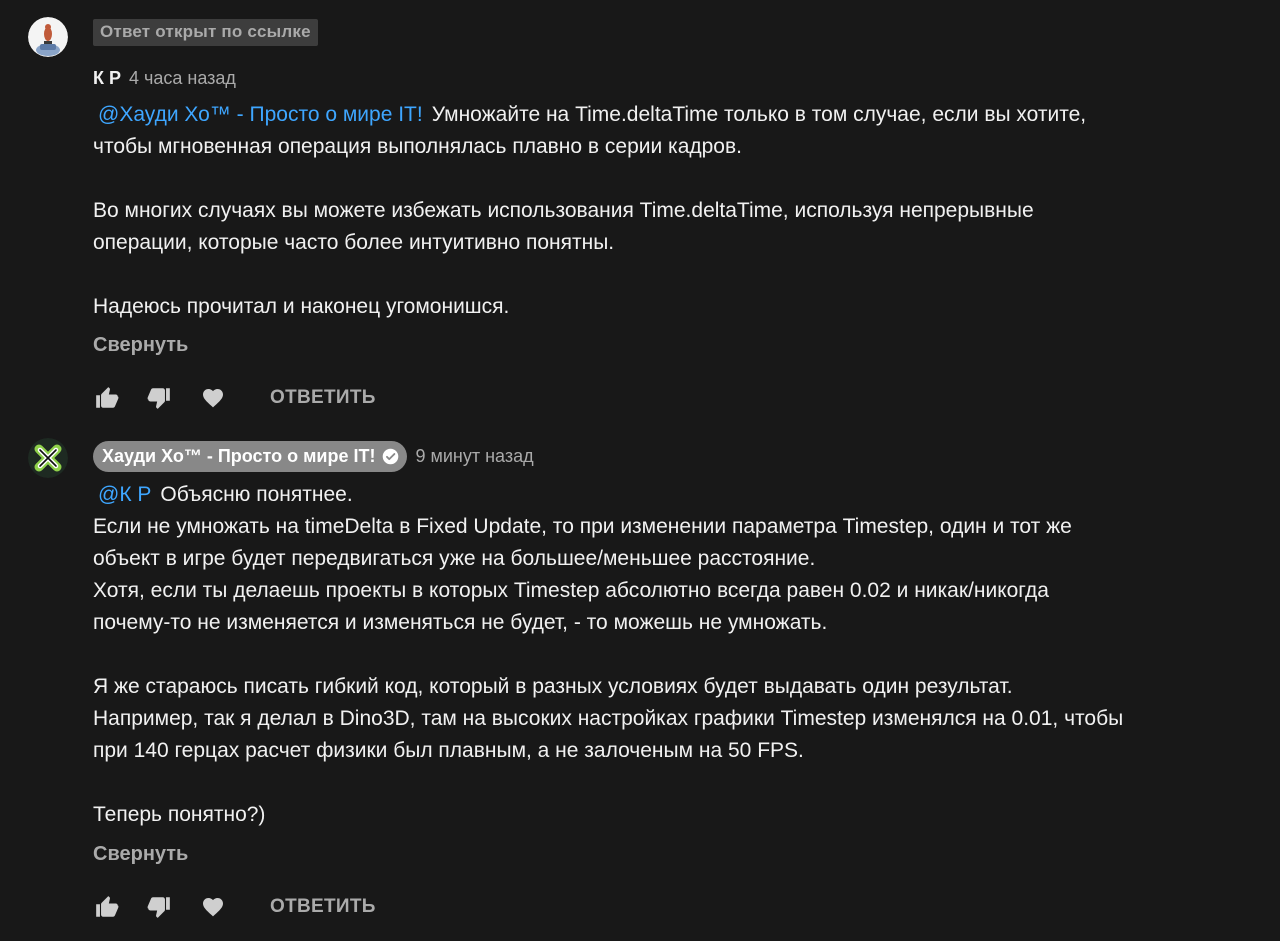 The height and width of the screenshot is (941, 1280). Describe the element at coordinates (260, 114) in the screenshot. I see `mention-link: @Хауди Хо™ - Просто о мире IT!` at that location.